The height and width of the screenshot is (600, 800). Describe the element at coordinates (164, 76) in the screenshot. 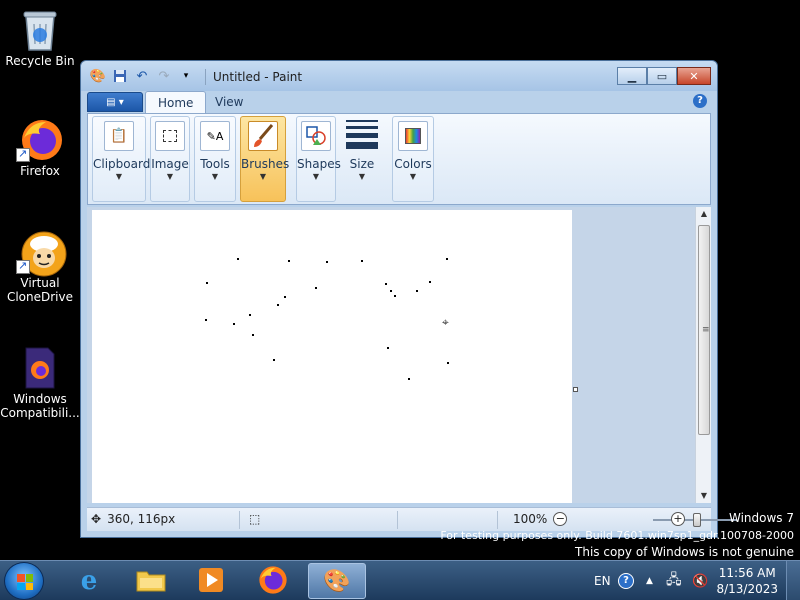

I see `redo-icon: ↷` at that location.